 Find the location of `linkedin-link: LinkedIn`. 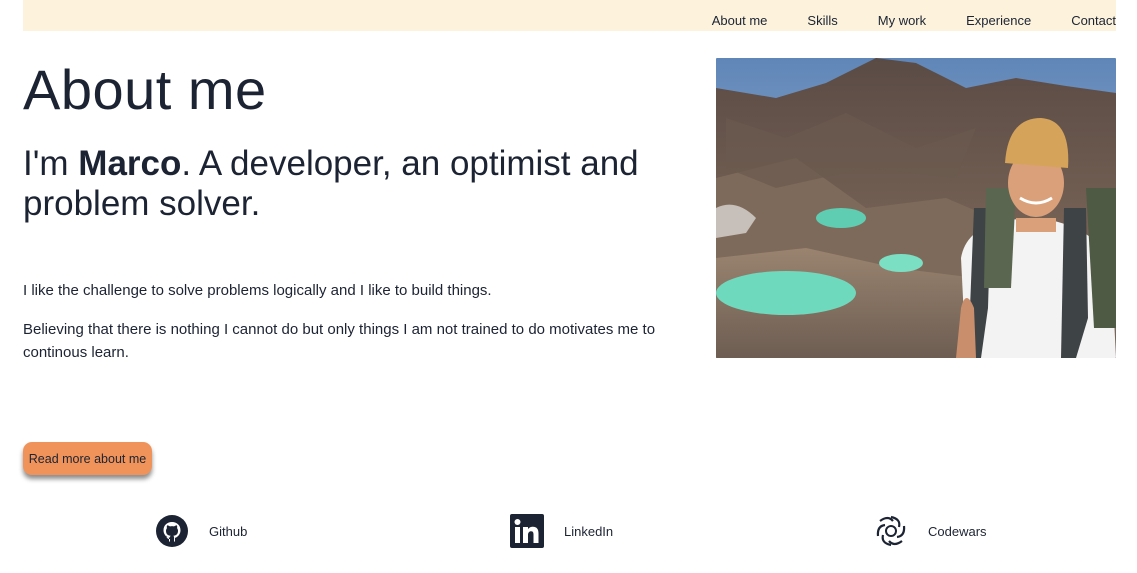

linkedin-link: LinkedIn is located at coordinates (561, 531).